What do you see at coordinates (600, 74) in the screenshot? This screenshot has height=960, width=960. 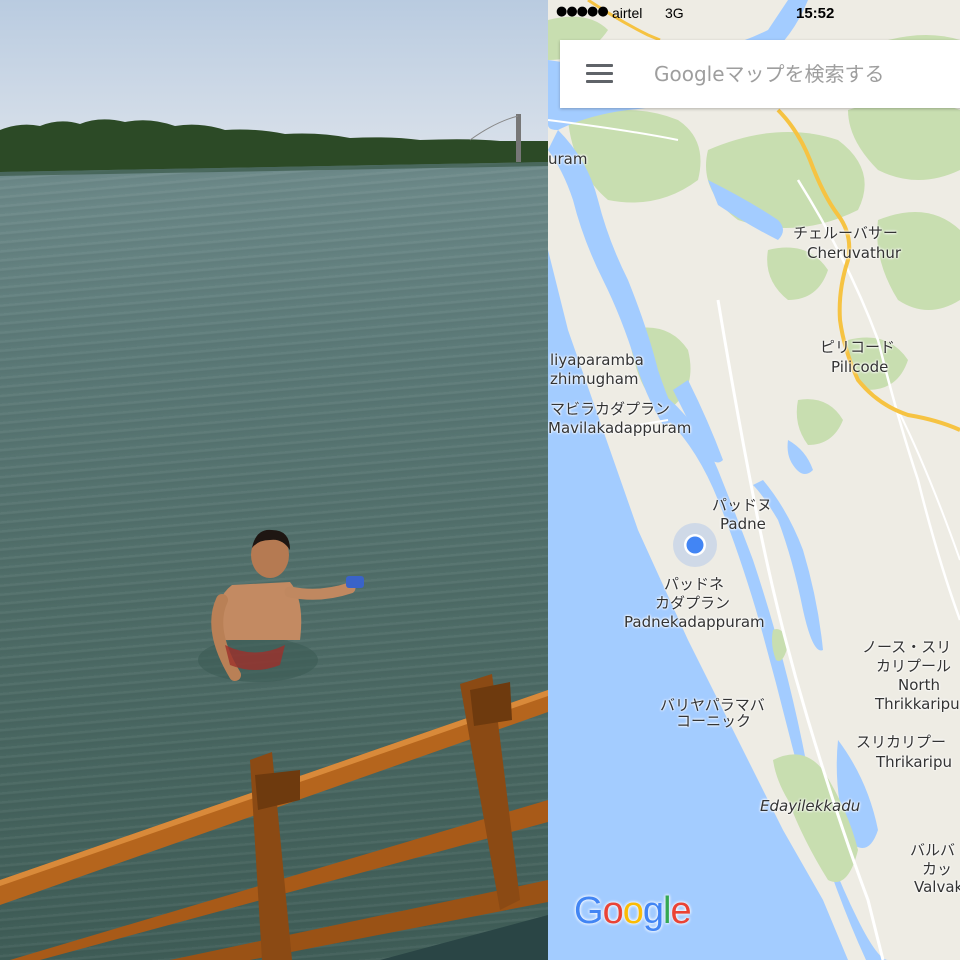 I see `hamburger-menu-icon` at bounding box center [600, 74].